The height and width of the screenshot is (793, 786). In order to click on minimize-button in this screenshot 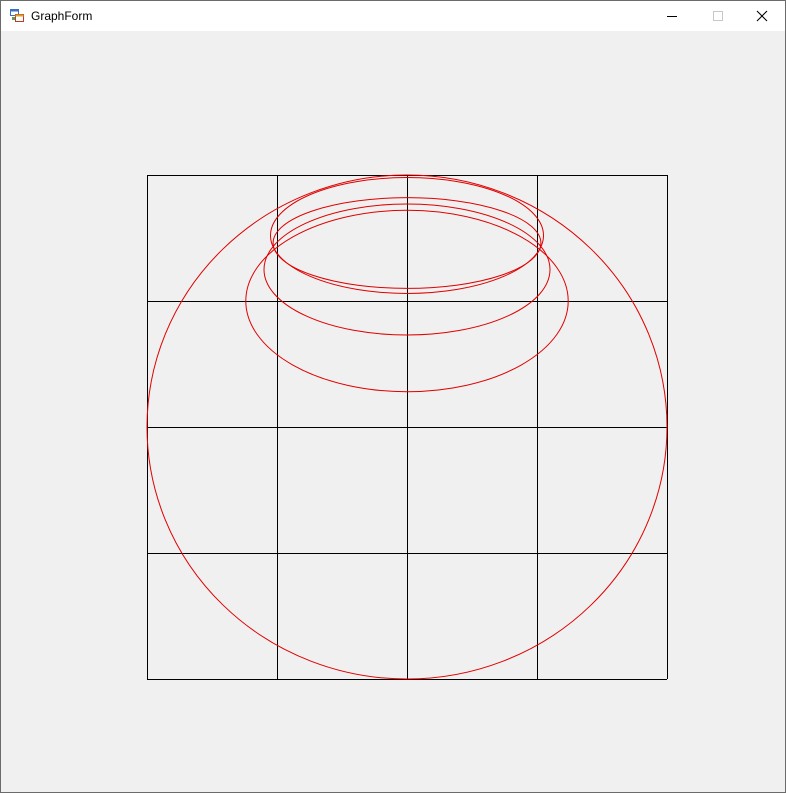, I will do `click(672, 16)`.